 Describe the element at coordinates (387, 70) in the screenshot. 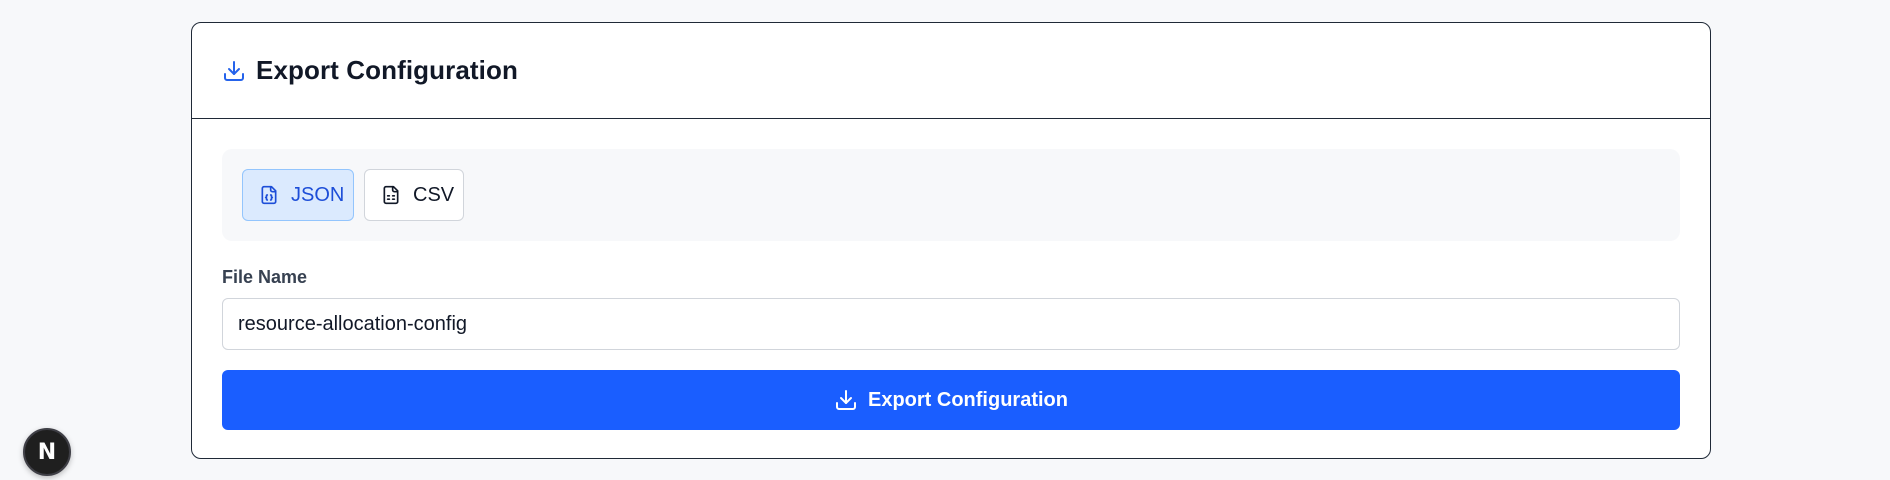

I see `card-title: Export Configuration` at that location.